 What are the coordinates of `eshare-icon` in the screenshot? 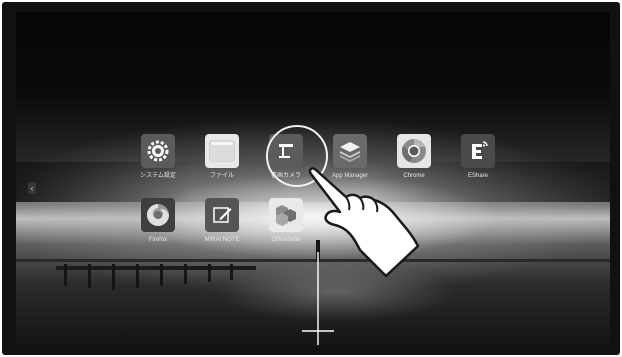 It's located at (480, 150).